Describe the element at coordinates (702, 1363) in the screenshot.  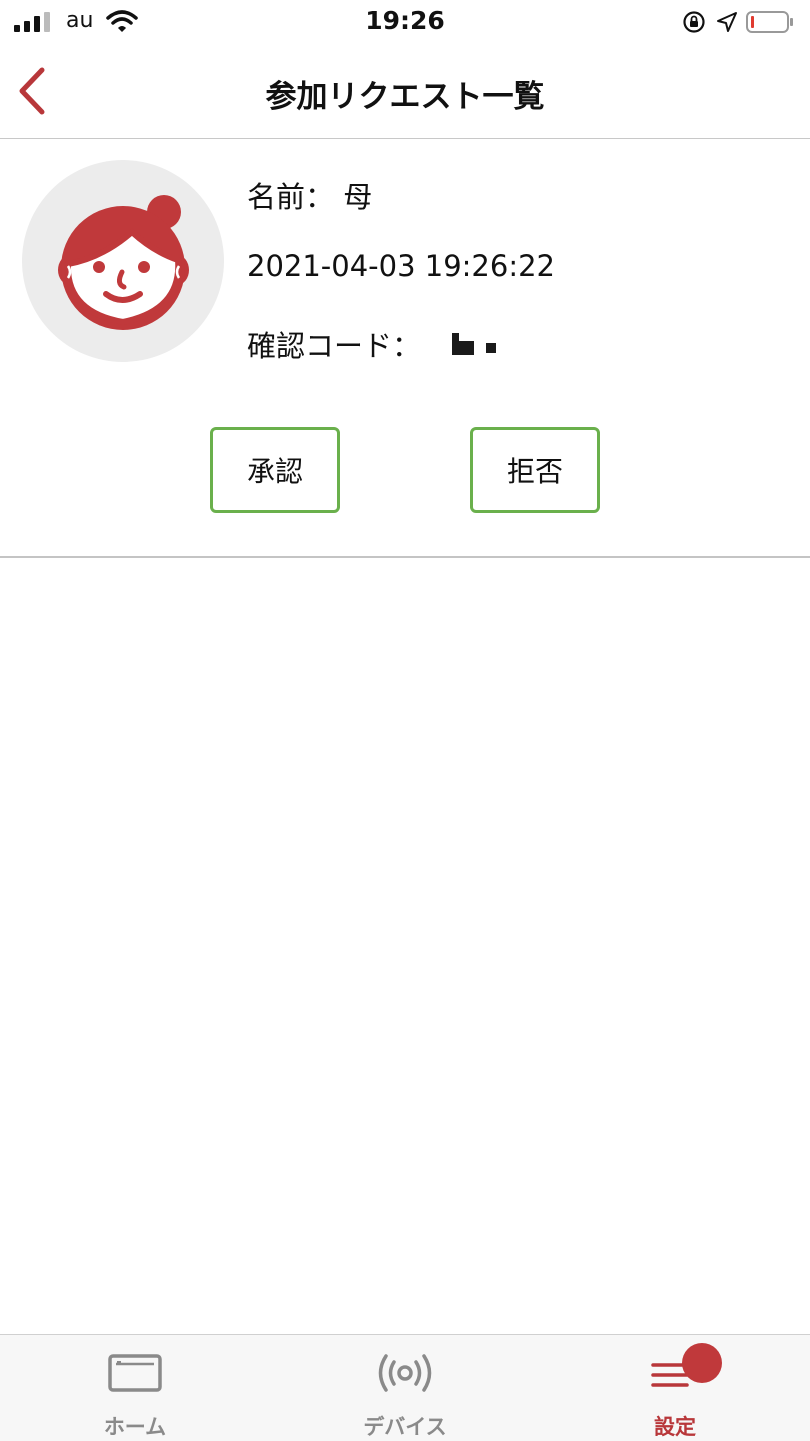
I see `notification-badge` at that location.